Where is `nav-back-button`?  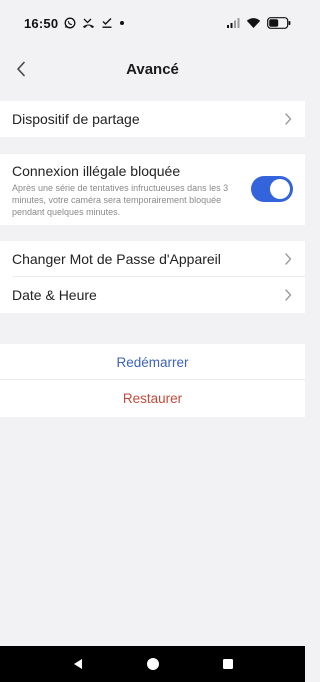 nav-back-button is located at coordinates (78, 664).